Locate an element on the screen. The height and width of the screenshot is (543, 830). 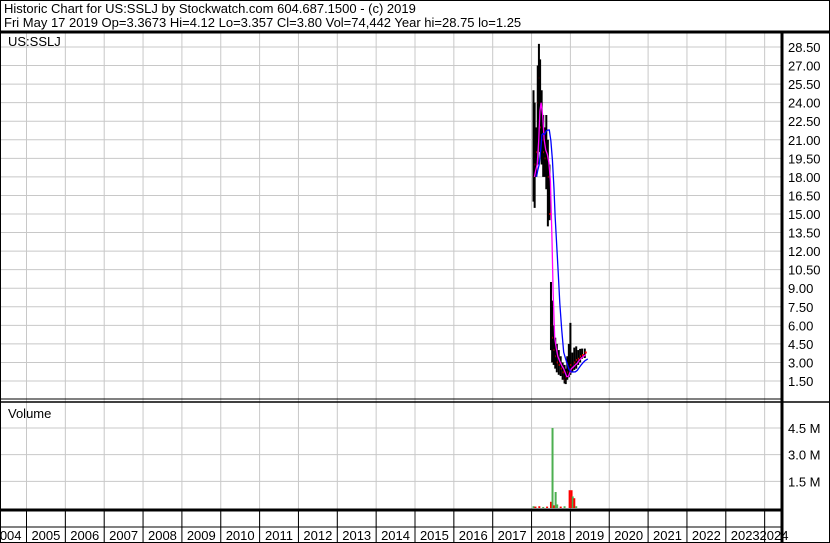
y-tick-label: 3.00 is located at coordinates (800, 362).